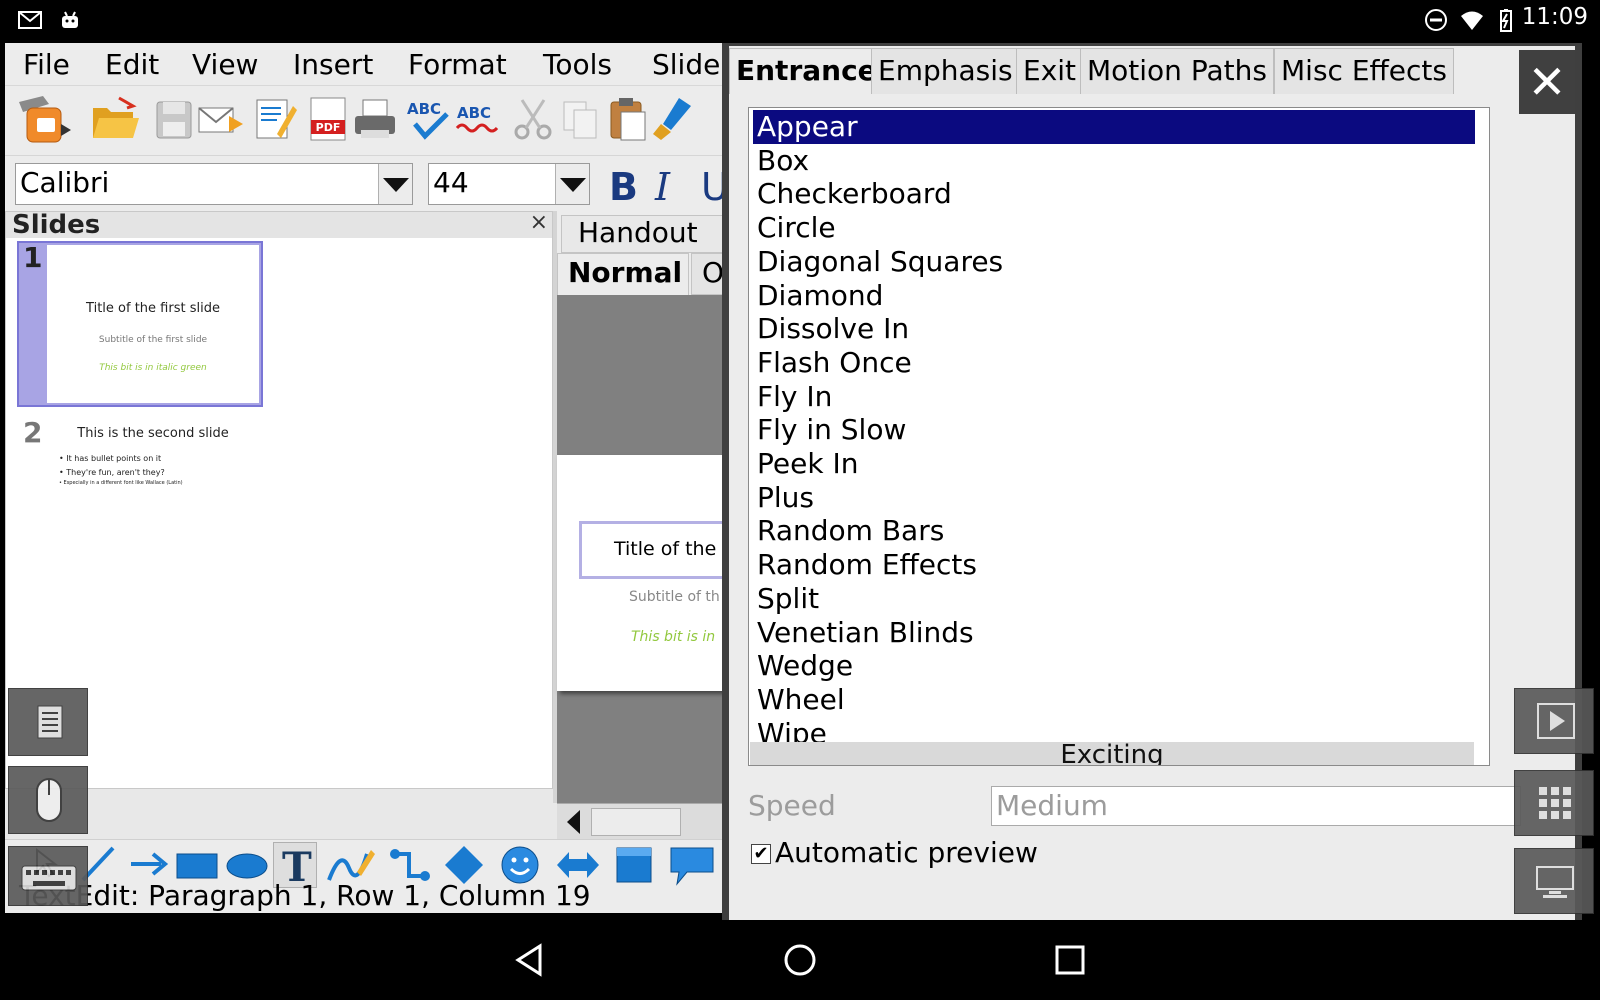 This screenshot has height=1000, width=1600. Describe the element at coordinates (581, 119) in the screenshot. I see `copy-icon` at that location.